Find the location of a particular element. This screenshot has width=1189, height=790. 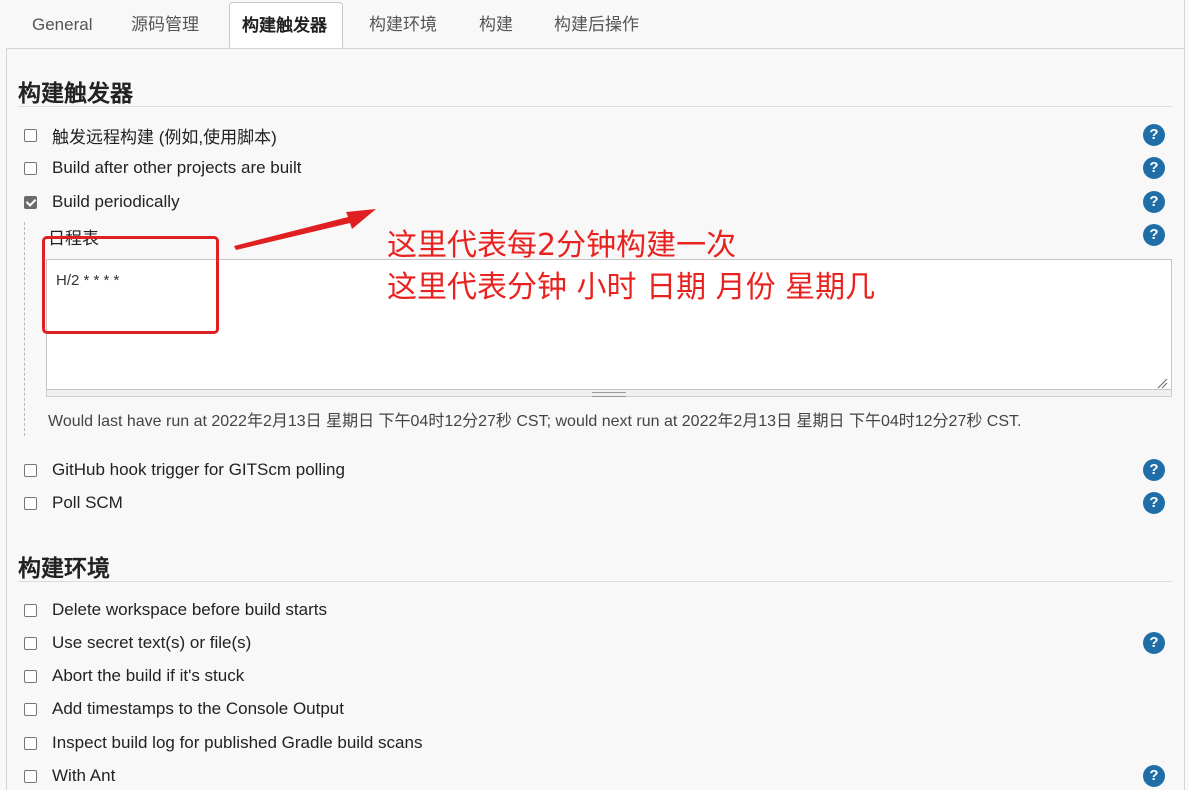

resize-grip-icon is located at coordinates (609, 394).